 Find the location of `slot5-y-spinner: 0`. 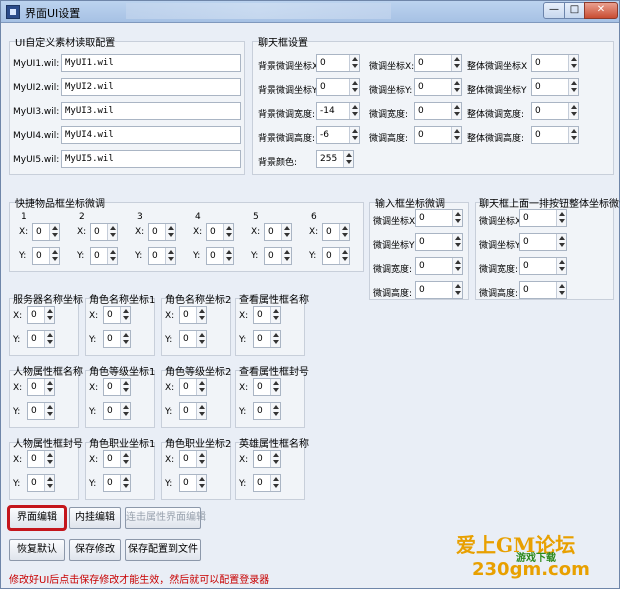

slot5-y-spinner: 0 is located at coordinates (278, 256).